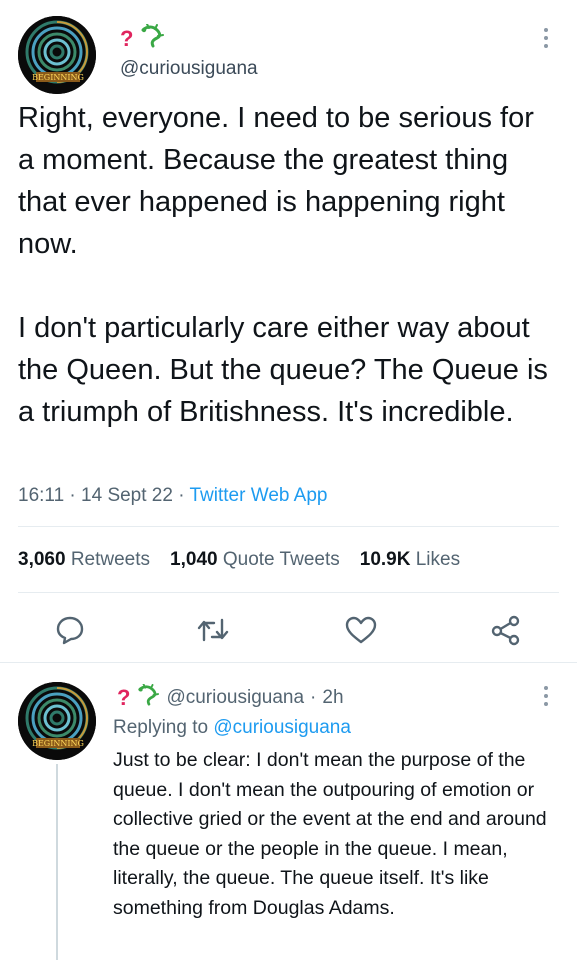  Describe the element at coordinates (161, 727) in the screenshot. I see `replying-prefix: Replying to` at that location.